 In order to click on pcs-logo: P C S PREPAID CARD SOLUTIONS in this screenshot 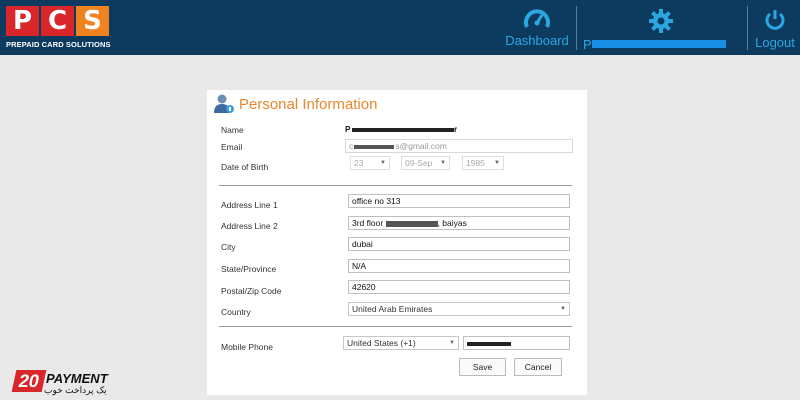, I will do `click(58, 28)`.